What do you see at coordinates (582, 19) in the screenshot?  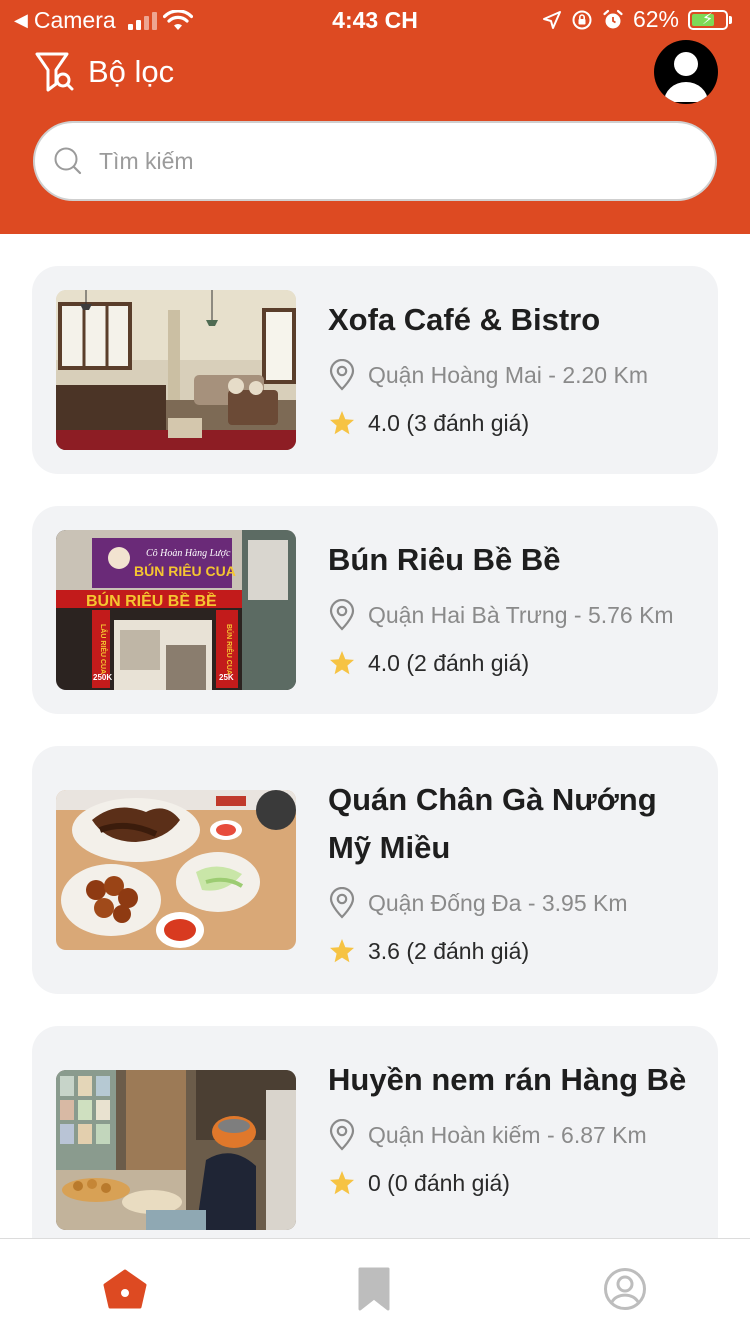 I see `rotation-lock-icon` at bounding box center [582, 19].